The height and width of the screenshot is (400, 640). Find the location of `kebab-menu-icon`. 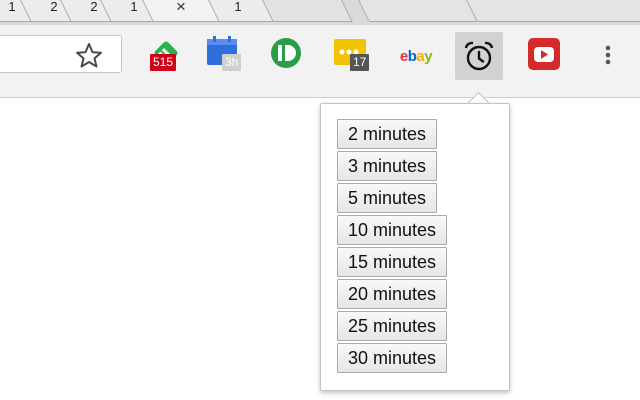

kebab-menu-icon is located at coordinates (608, 55).